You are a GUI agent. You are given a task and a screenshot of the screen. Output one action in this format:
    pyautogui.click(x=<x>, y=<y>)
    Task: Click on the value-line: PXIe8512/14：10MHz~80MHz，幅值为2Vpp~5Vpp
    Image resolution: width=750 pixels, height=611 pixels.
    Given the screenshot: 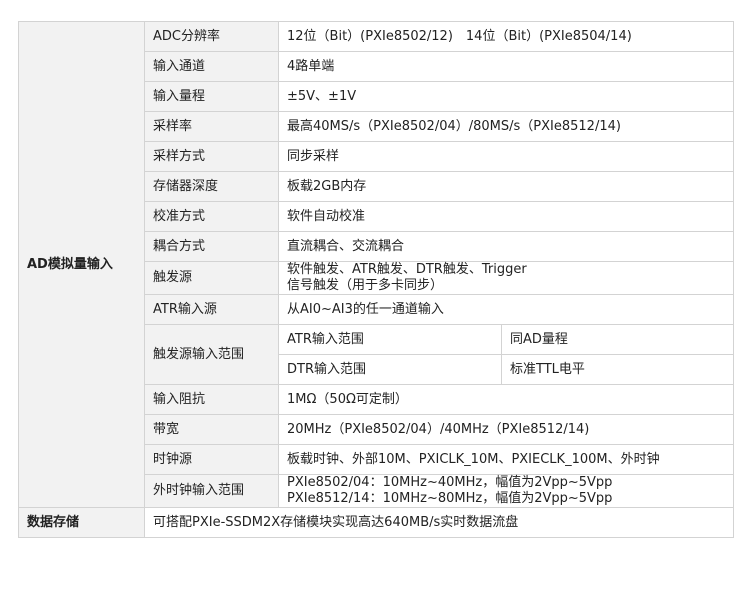 What is the action you would take?
    pyautogui.click(x=450, y=498)
    